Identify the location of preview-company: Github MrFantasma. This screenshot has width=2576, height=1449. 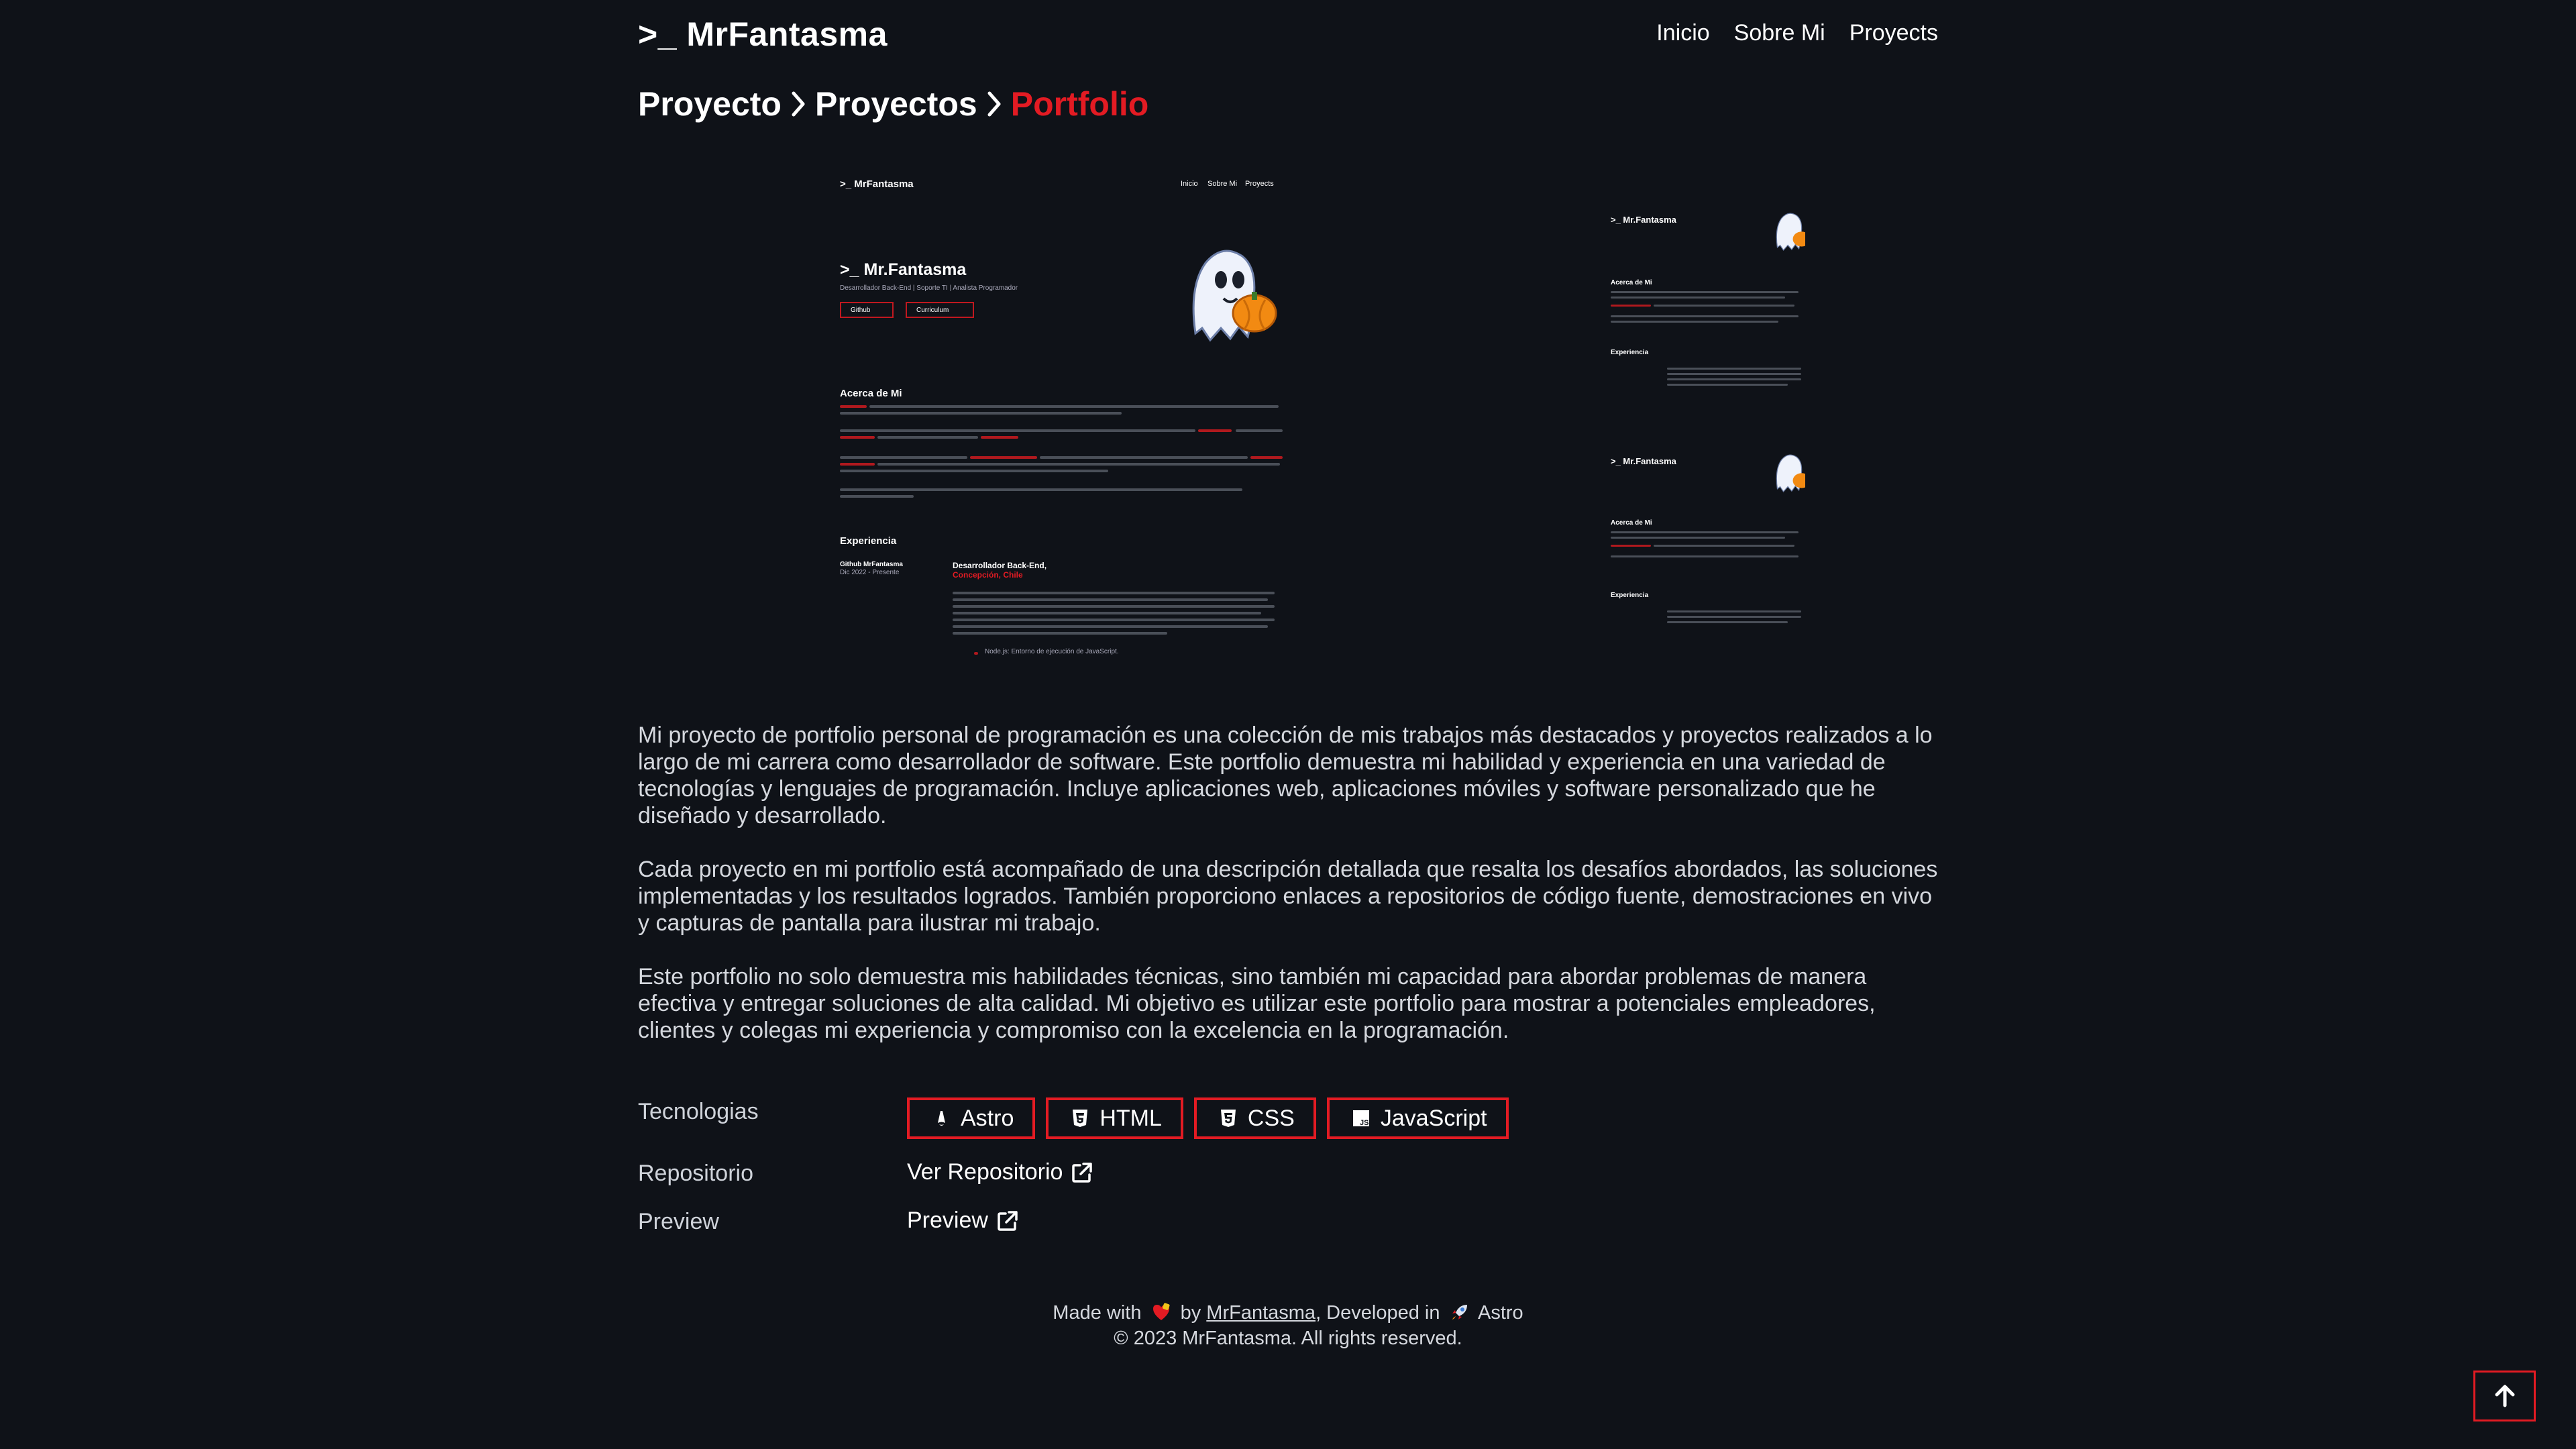
(871, 564).